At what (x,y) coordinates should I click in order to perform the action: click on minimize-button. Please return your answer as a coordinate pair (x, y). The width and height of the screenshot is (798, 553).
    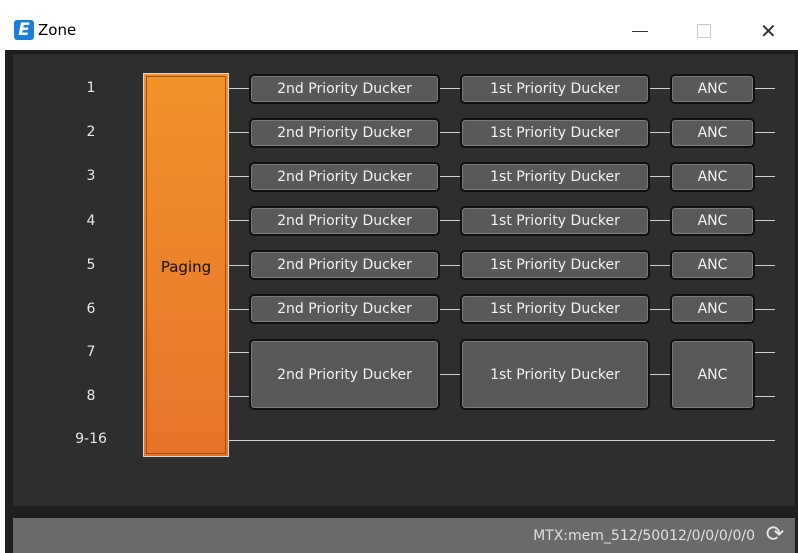
    Looking at the image, I should click on (640, 31).